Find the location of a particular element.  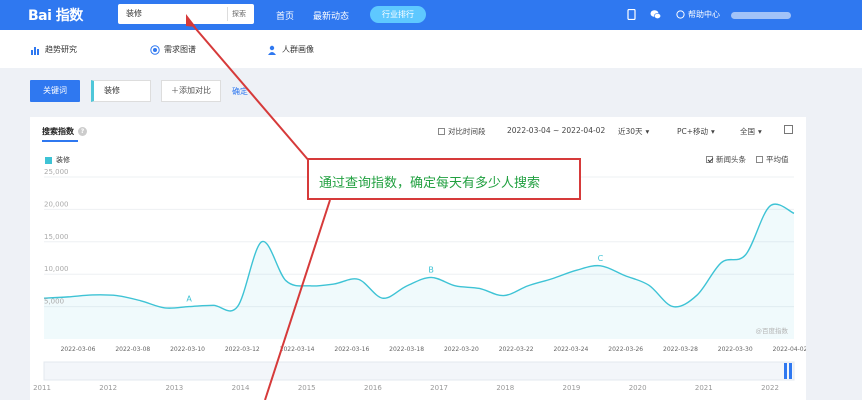

people-icon is located at coordinates (272, 50).